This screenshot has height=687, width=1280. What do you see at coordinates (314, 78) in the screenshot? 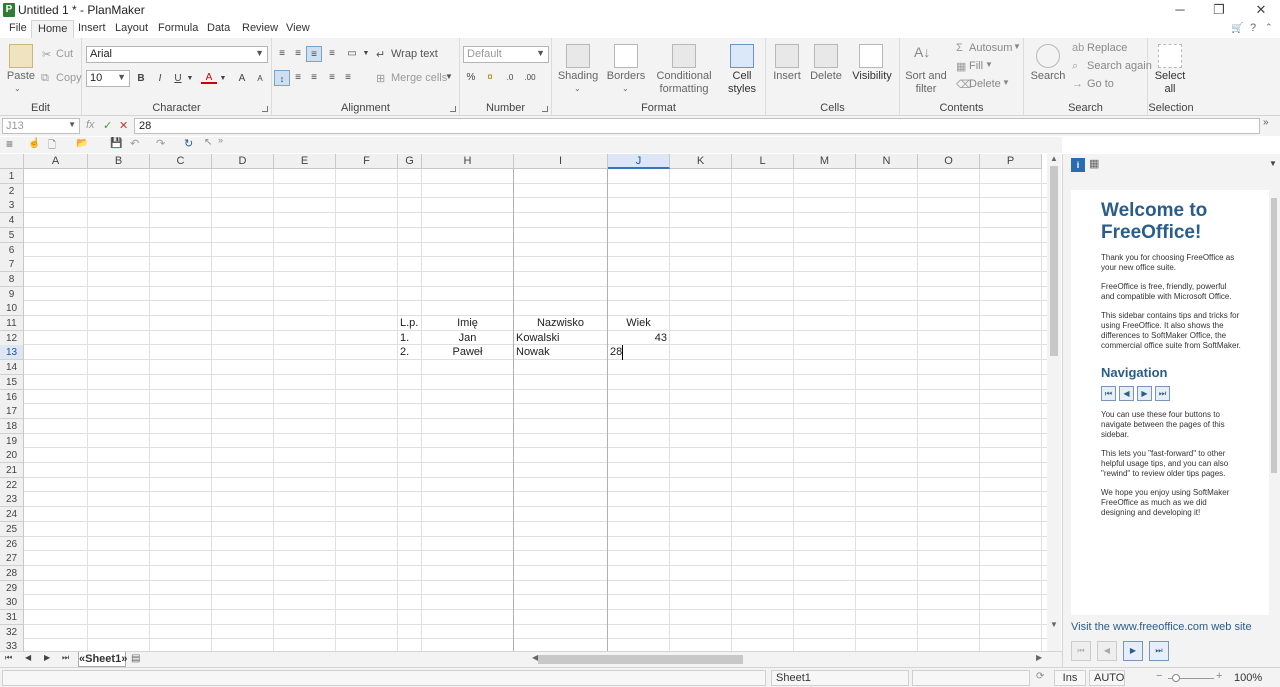
I see `align-center-icon: ≡` at bounding box center [314, 78].